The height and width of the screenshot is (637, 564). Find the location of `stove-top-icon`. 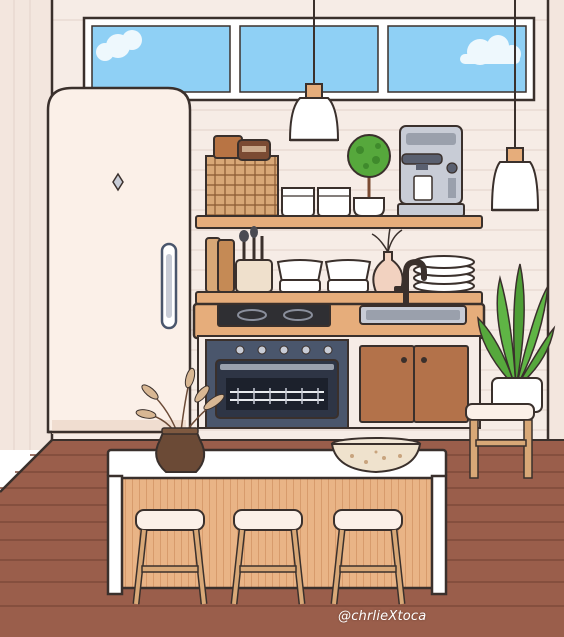

stove-top-icon is located at coordinates (274, 315).